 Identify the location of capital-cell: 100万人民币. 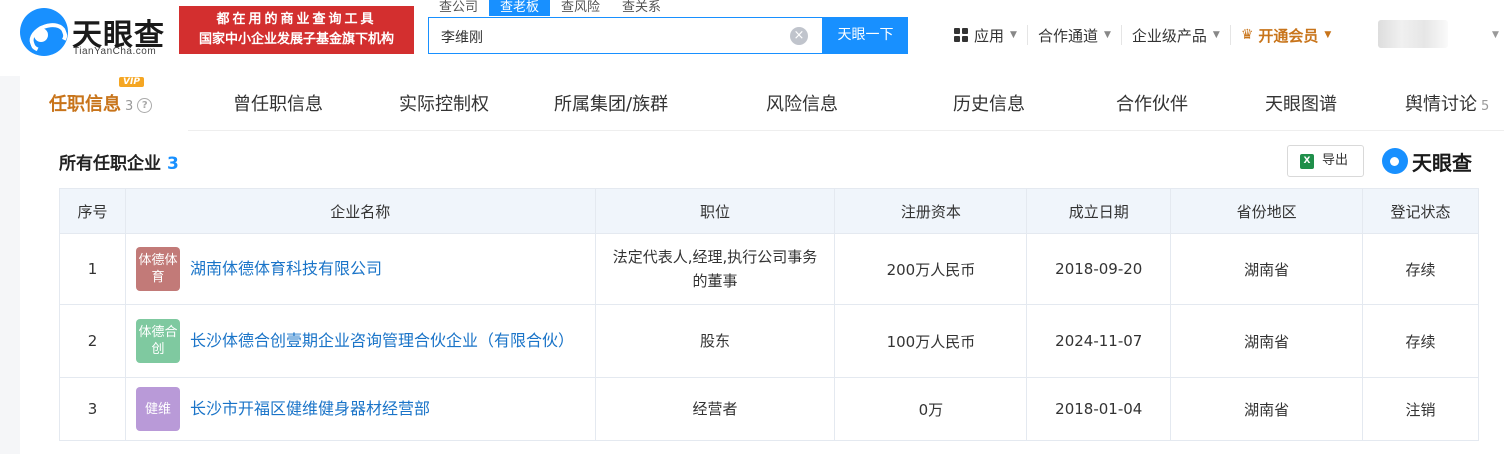
(931, 341).